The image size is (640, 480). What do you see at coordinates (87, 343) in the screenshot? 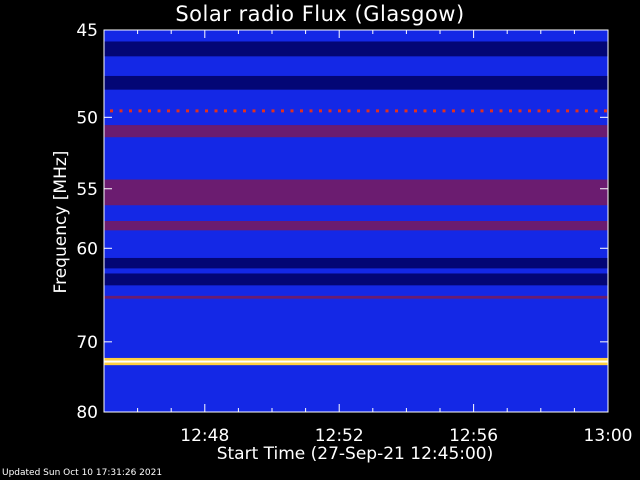
I see `y-tick-label: 70` at bounding box center [87, 343].